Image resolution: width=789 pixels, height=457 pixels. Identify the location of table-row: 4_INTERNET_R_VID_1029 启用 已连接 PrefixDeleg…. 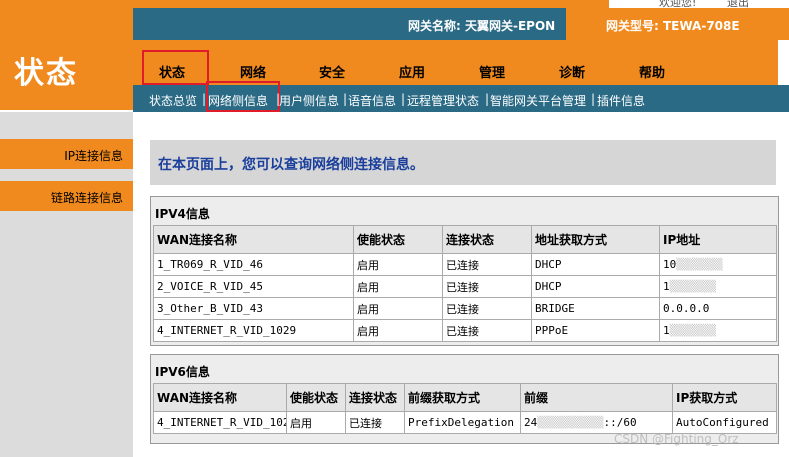
(465, 422).